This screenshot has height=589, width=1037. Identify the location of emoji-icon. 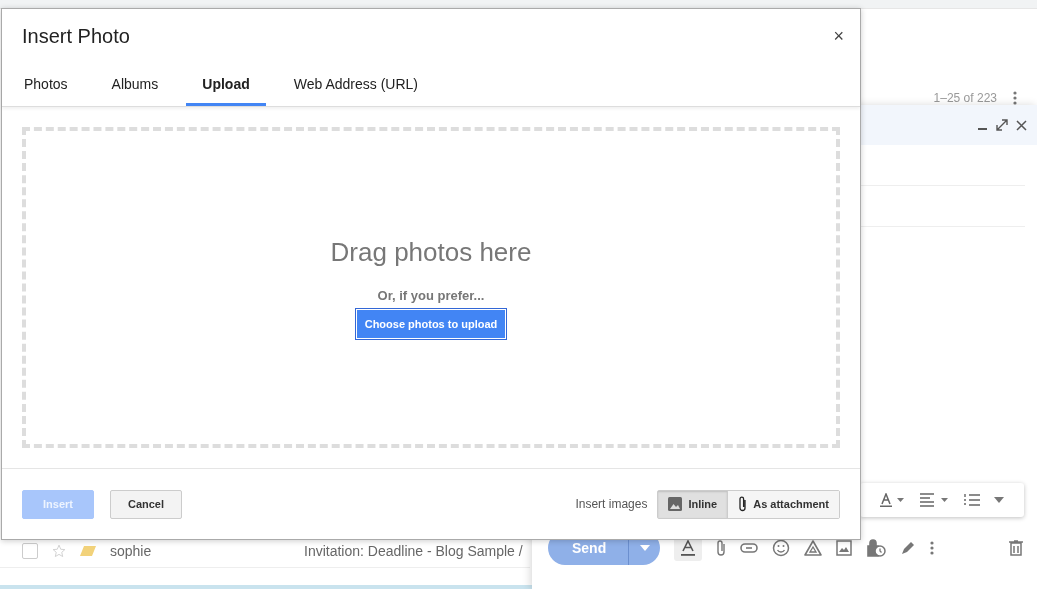
(781, 548).